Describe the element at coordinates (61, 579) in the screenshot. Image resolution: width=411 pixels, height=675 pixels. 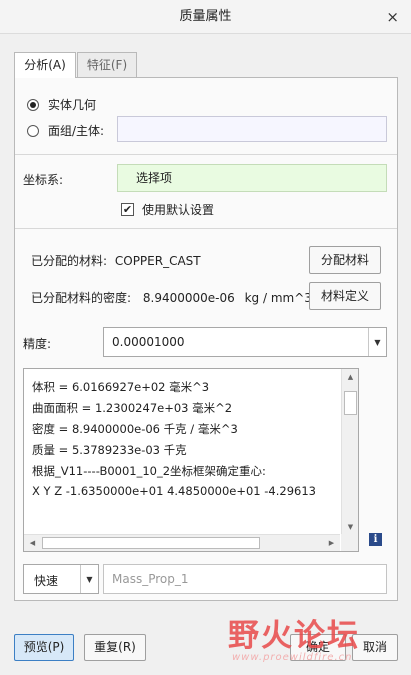
I see `mode-combo: 快速 ▼` at that location.